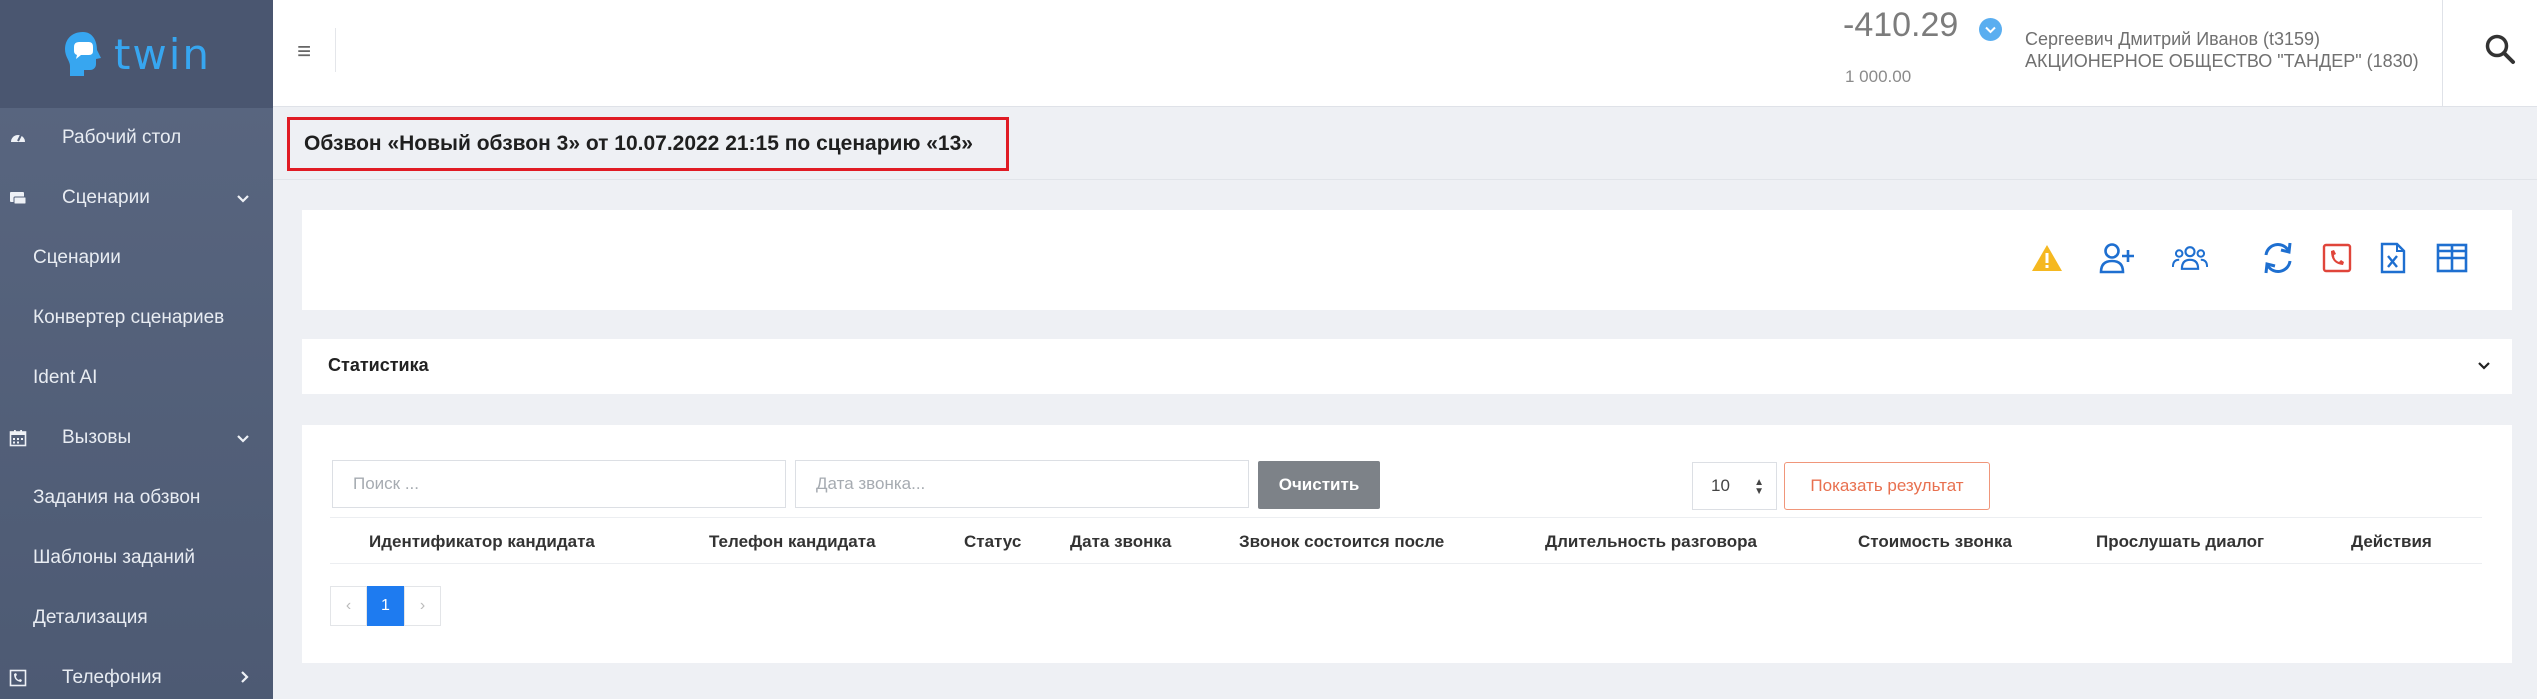  I want to click on search-input, so click(559, 484).